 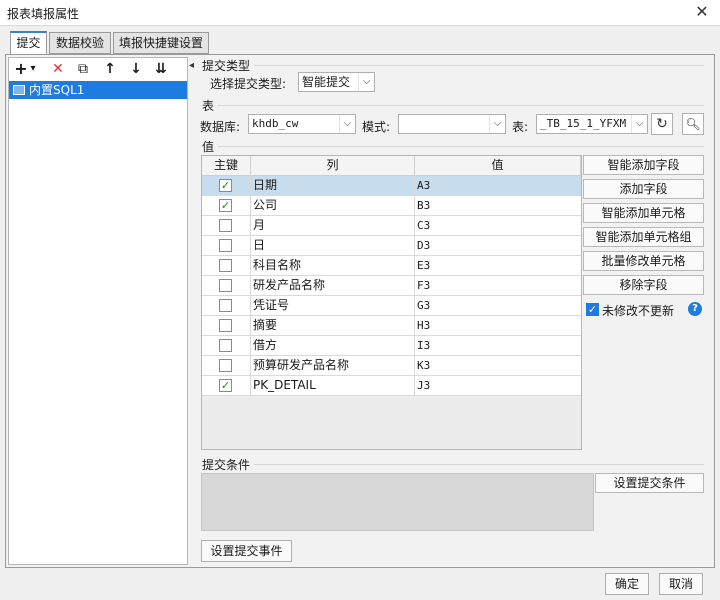 I want to click on column-name-cell: 公司, so click(x=333, y=206).